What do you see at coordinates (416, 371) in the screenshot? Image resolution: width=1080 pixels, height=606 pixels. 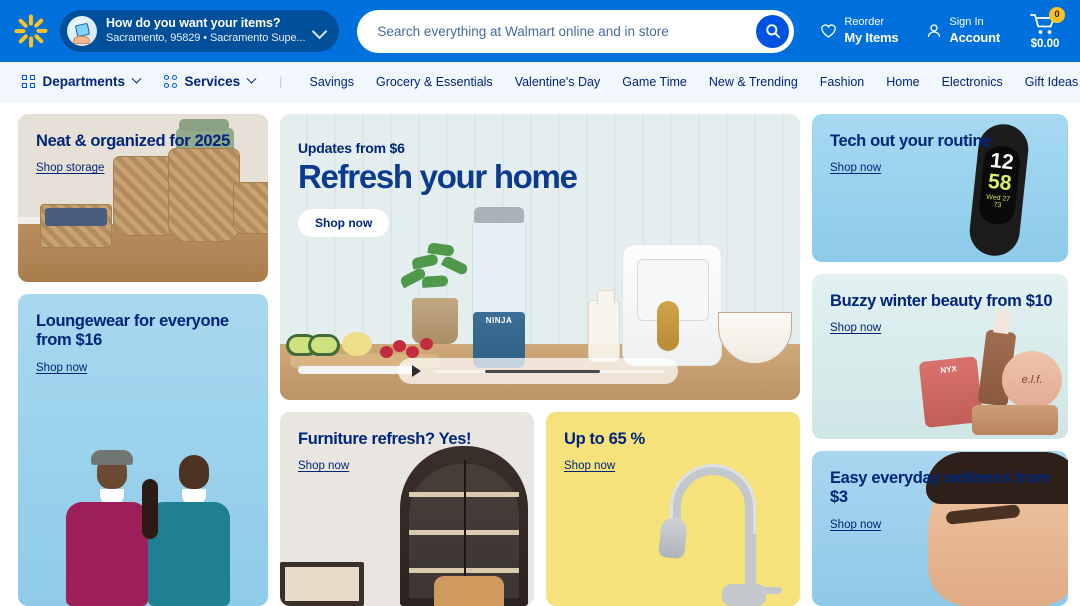 I see `play-icon` at bounding box center [416, 371].